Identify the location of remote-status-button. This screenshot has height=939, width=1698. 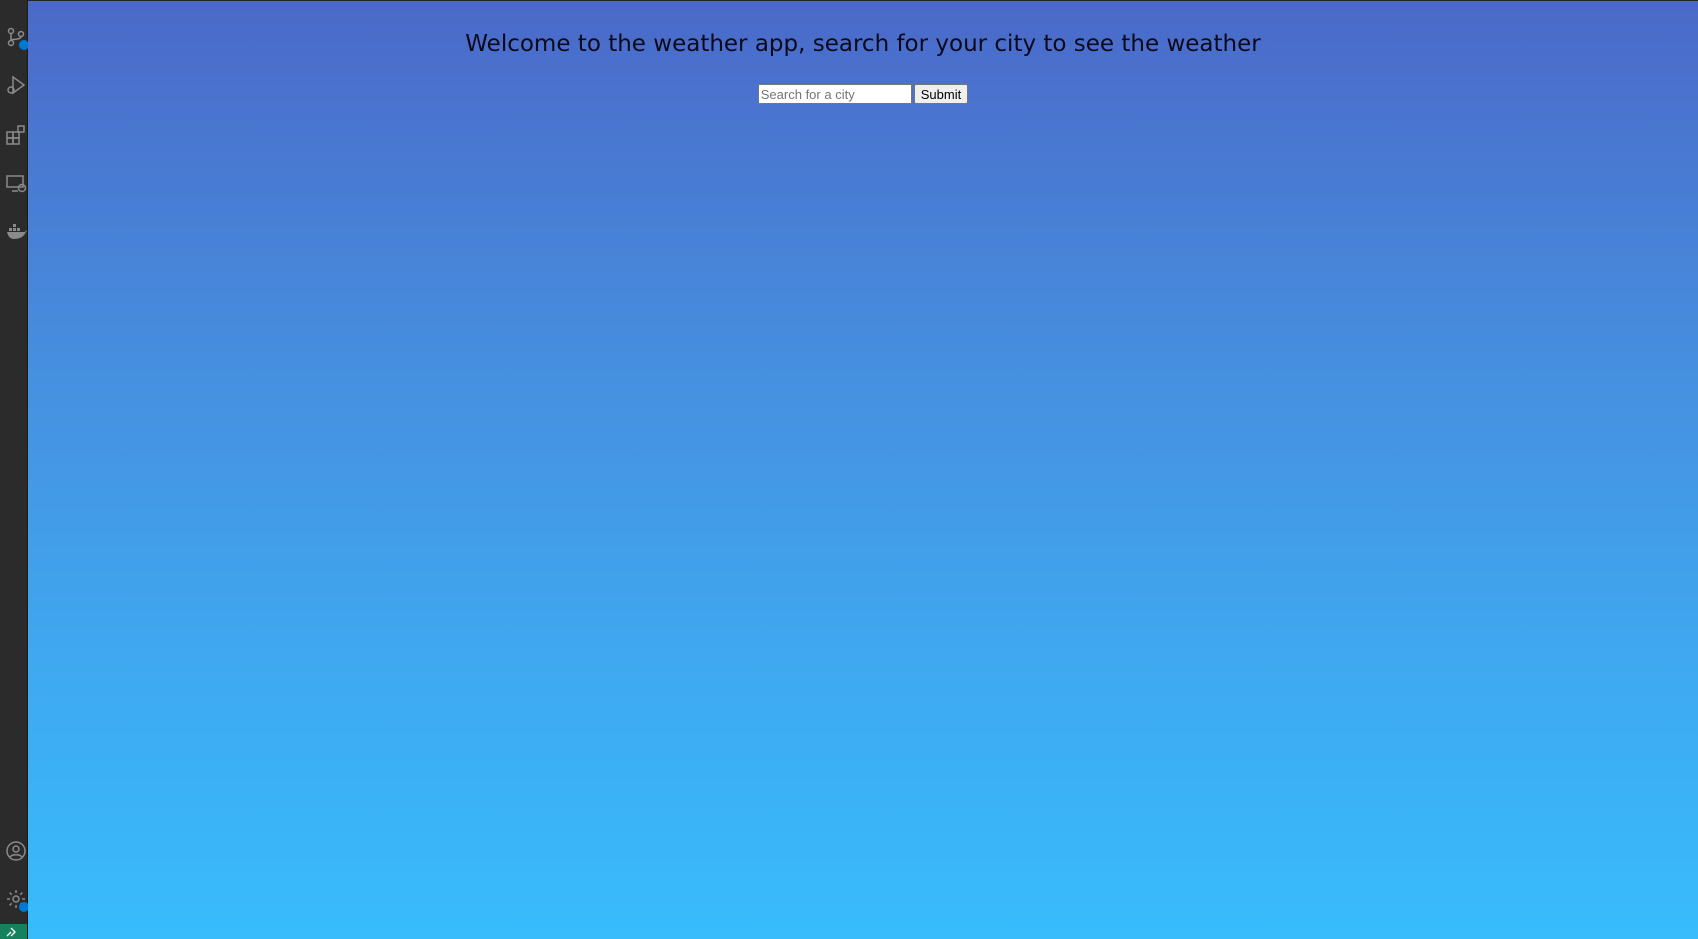
(13, 931).